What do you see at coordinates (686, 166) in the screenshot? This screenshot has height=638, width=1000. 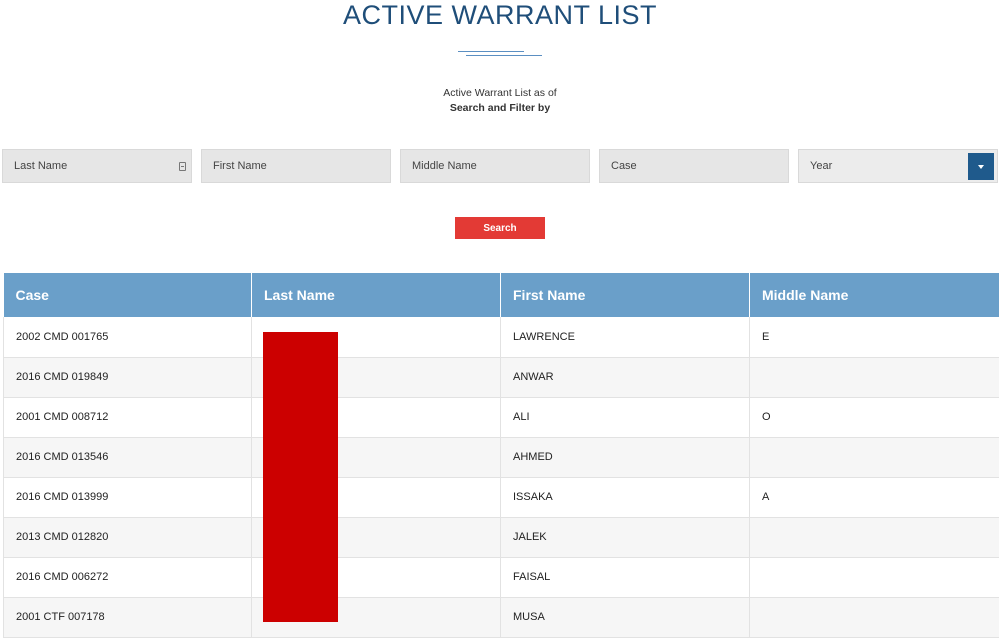 I see `case-input` at bounding box center [686, 166].